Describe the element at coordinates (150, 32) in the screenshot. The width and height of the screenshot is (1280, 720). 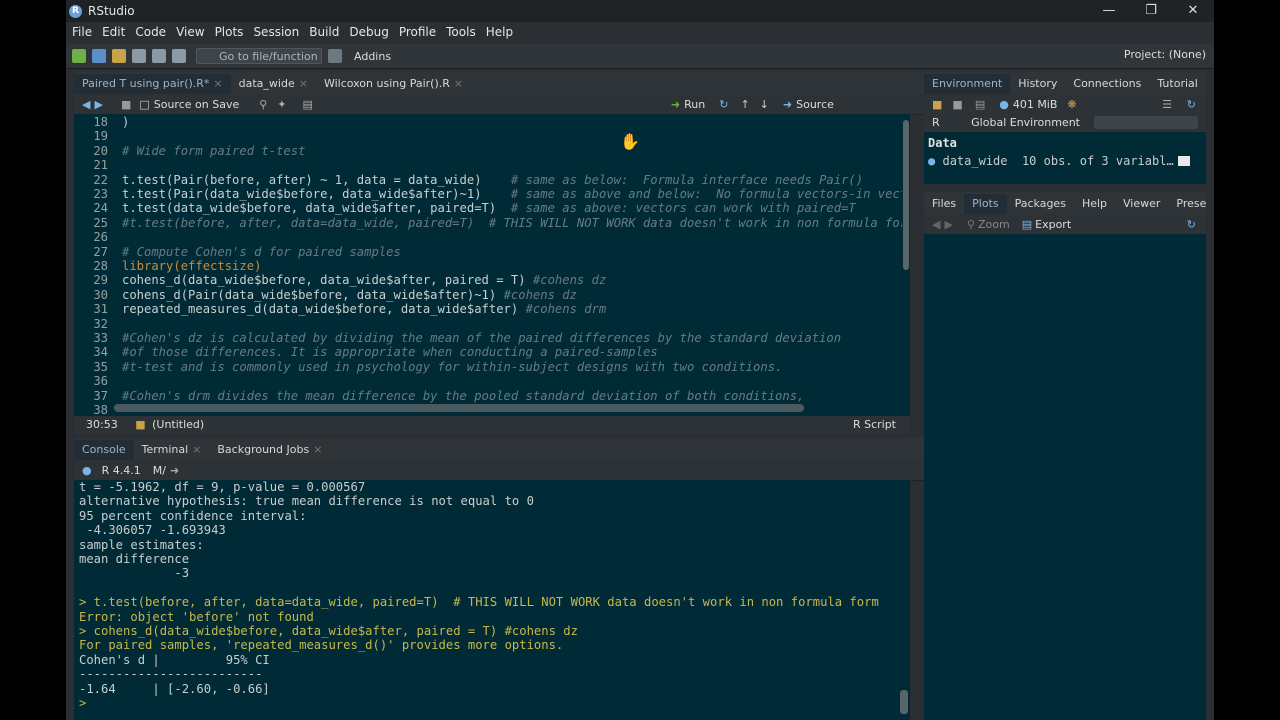
I see `menu-code: Code` at that location.